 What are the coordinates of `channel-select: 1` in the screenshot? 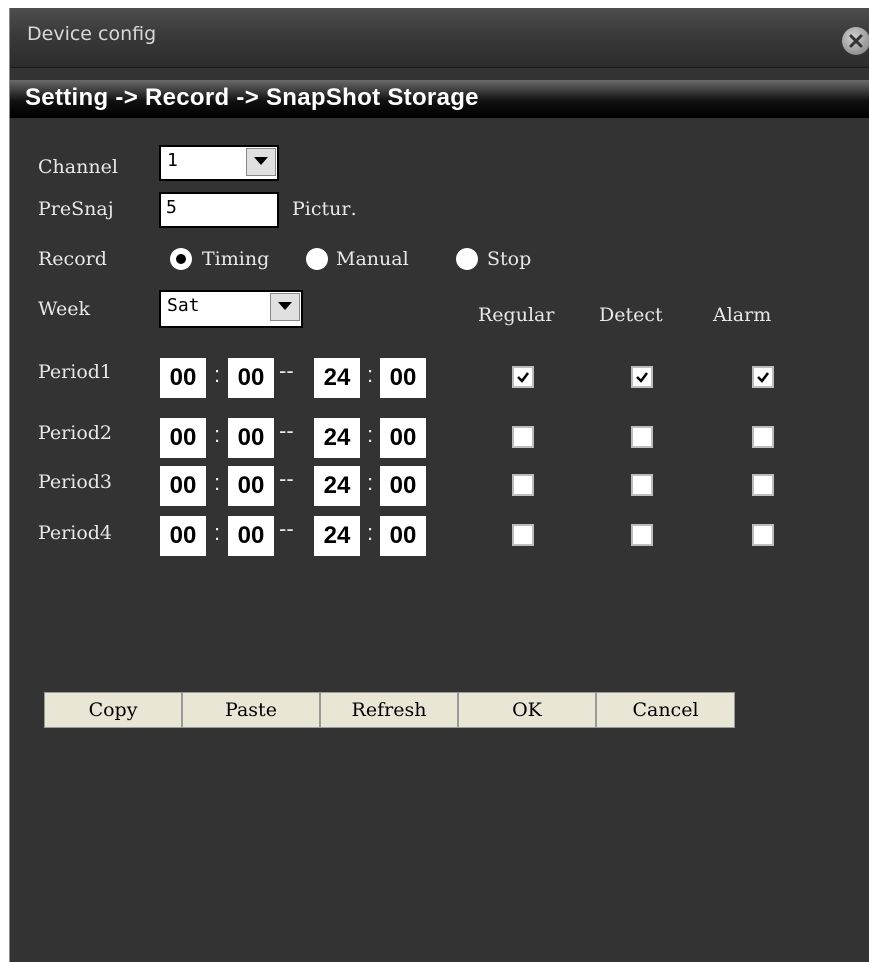 It's located at (219, 163).